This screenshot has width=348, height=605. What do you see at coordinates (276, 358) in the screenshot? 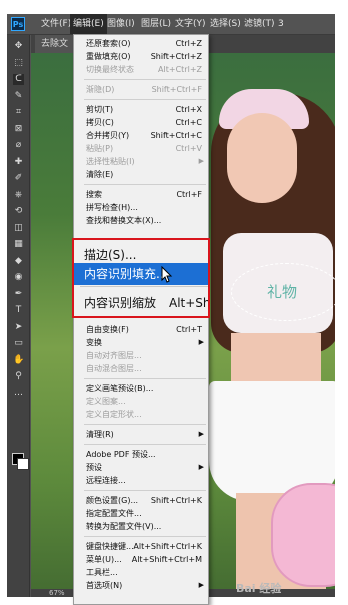
I see `photo-waist` at bounding box center [276, 358].